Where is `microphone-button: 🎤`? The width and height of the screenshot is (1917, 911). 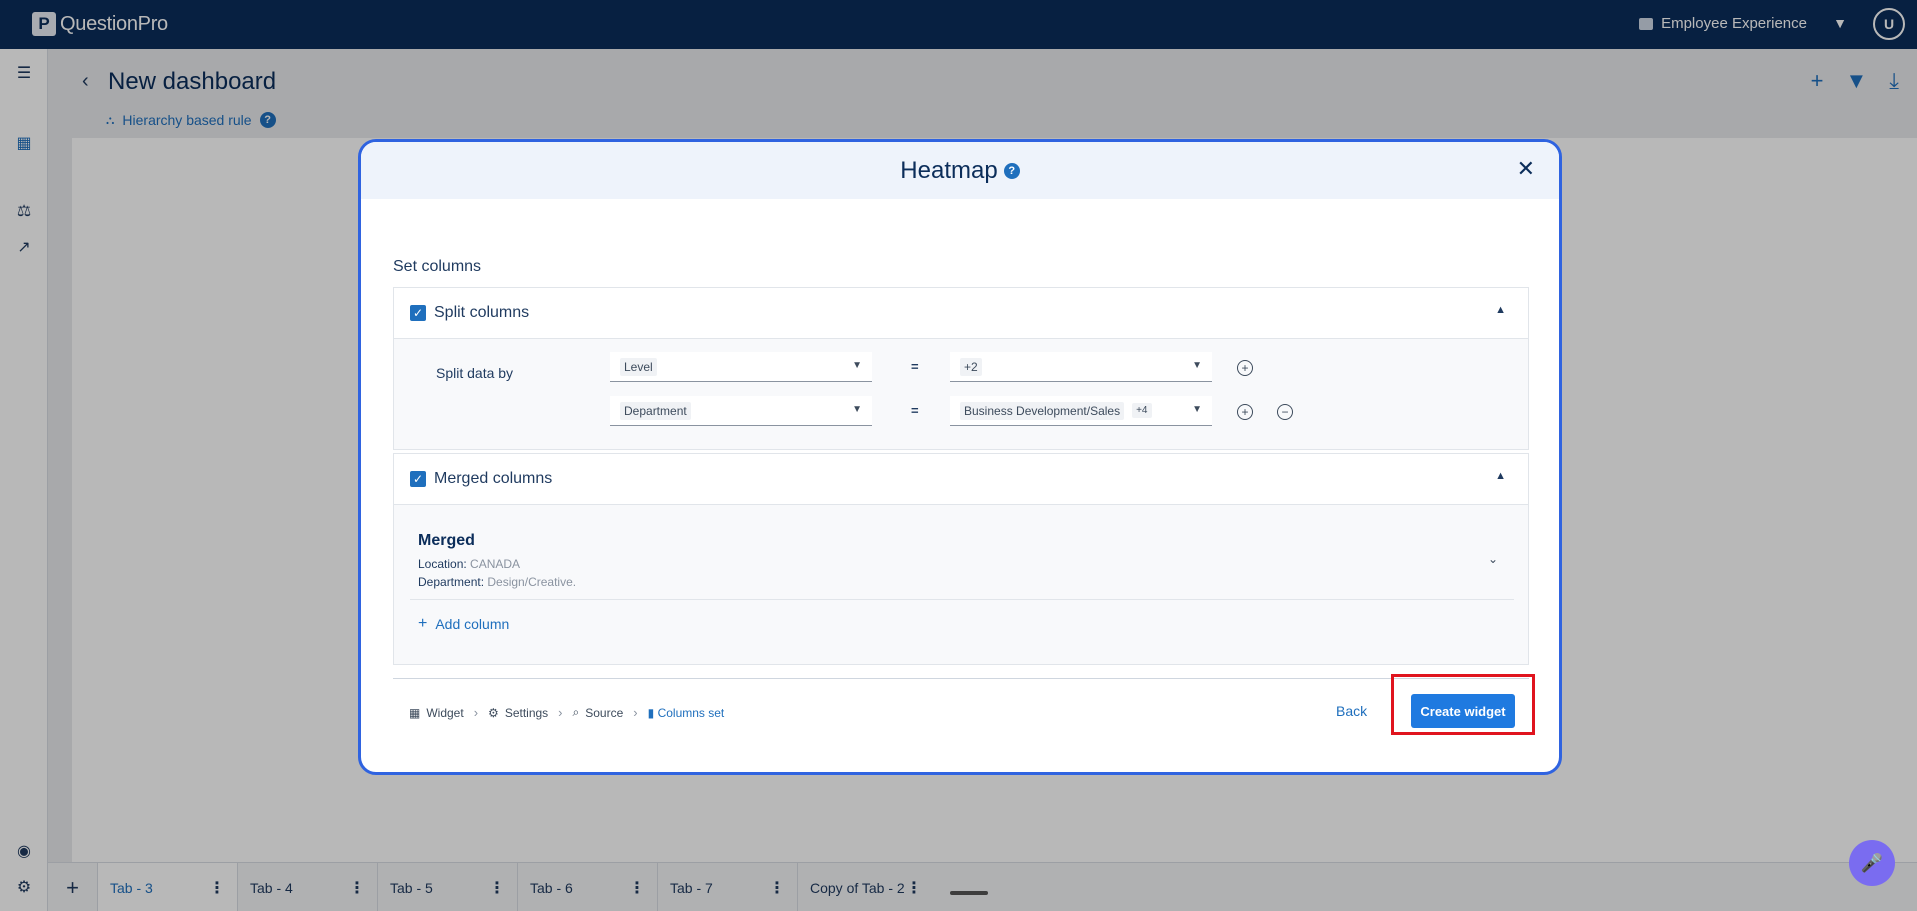
microphone-button: 🎤 is located at coordinates (1872, 863).